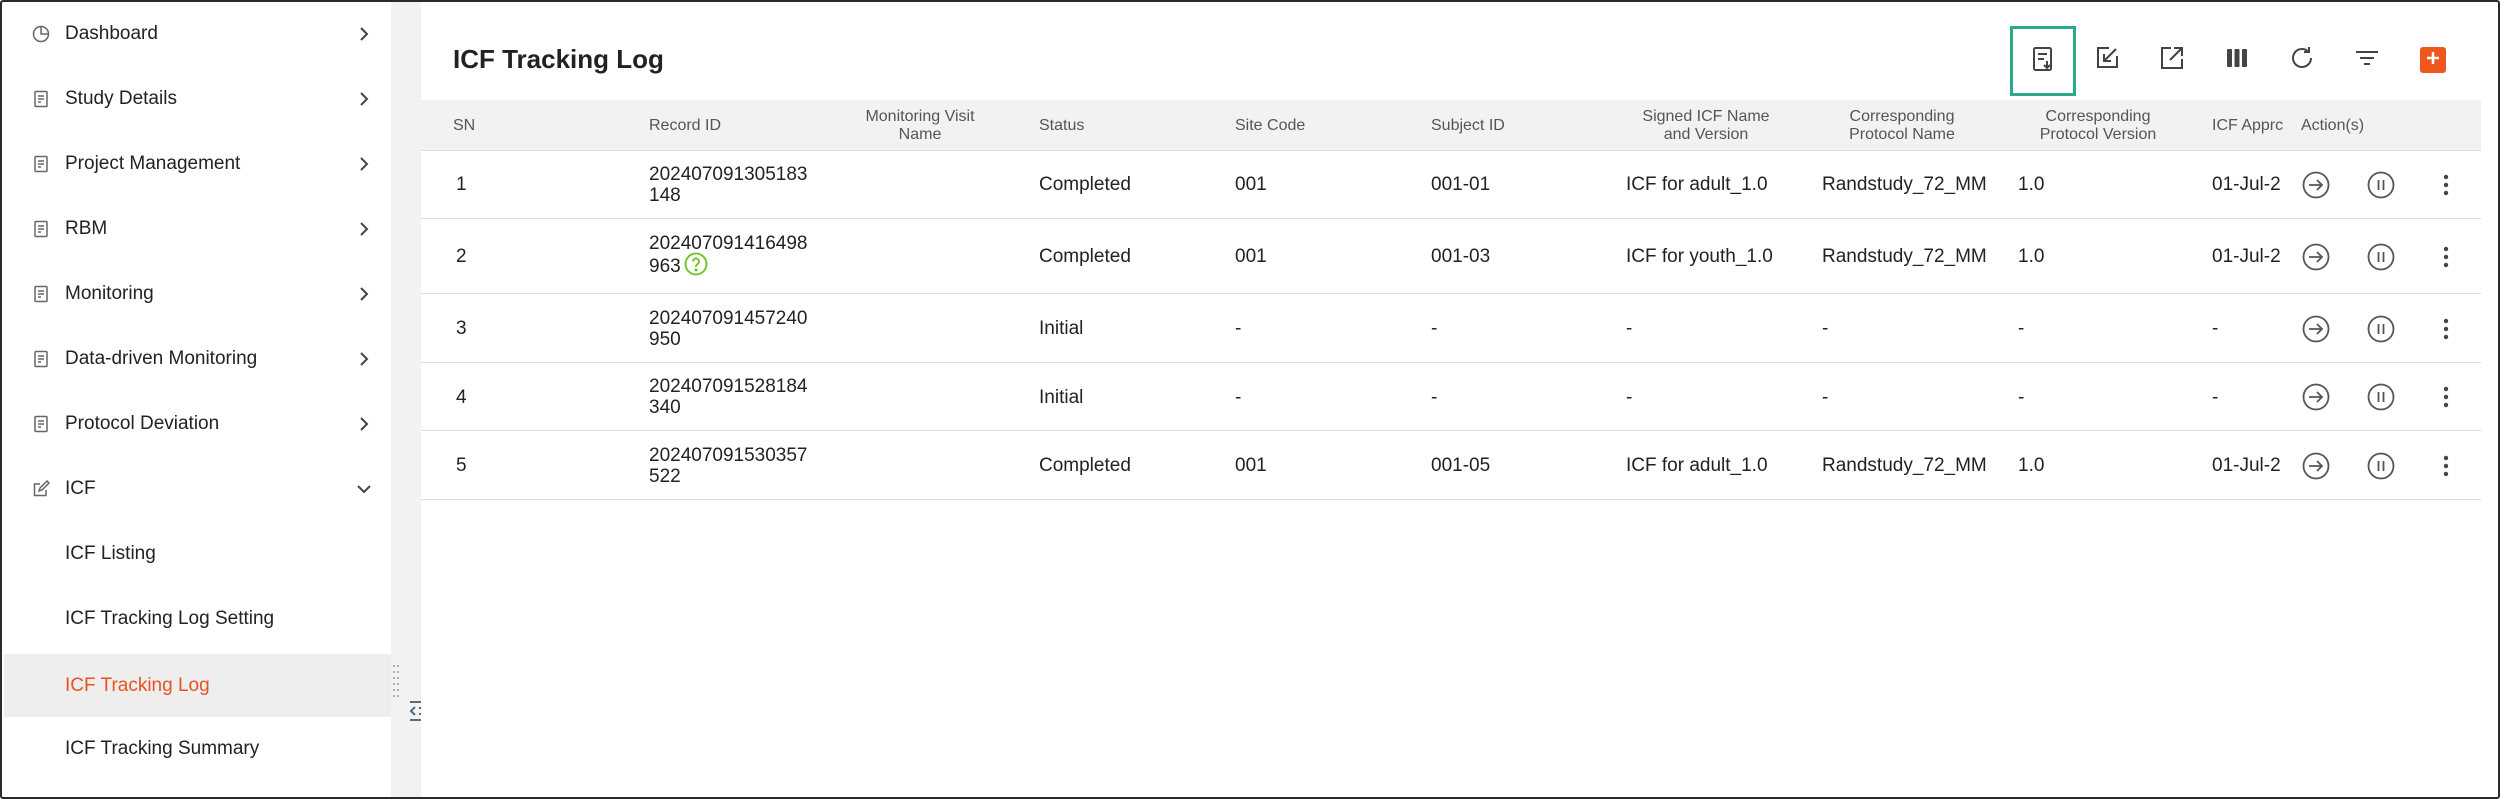  I want to click on sidebar-item-data-driven-monitoring: Data-driven Monitoring, so click(197, 359).